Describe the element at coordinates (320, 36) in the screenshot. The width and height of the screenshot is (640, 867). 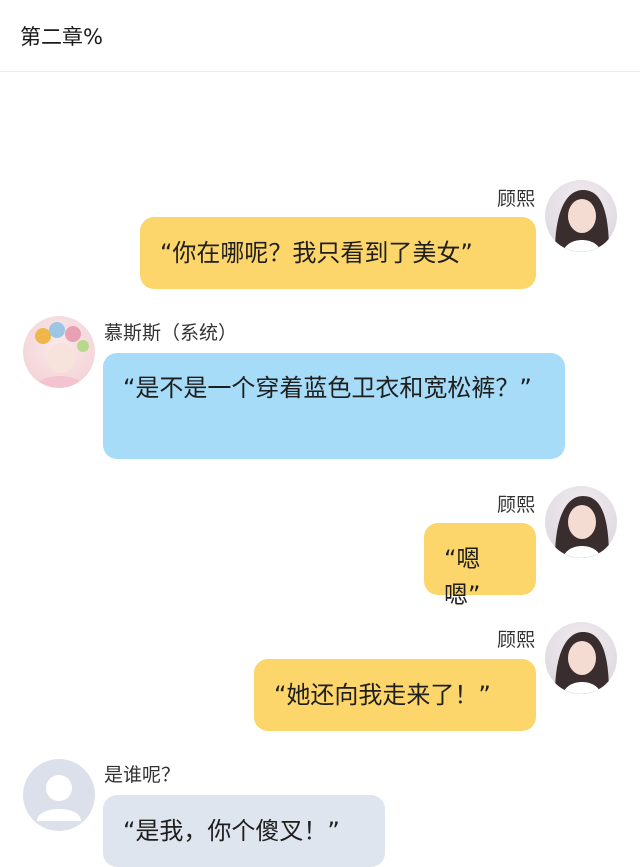
I see `chapter-header: 第二章%` at that location.